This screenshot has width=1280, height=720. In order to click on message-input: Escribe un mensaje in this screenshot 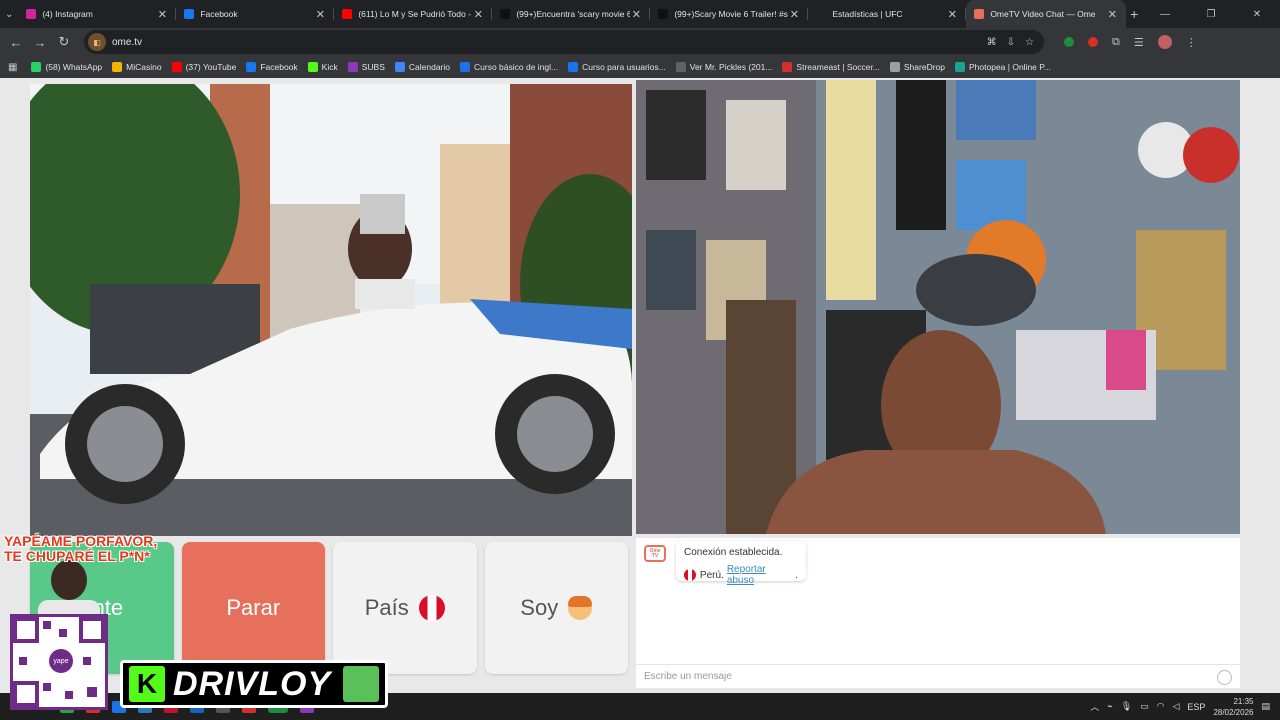, I will do `click(938, 676)`.